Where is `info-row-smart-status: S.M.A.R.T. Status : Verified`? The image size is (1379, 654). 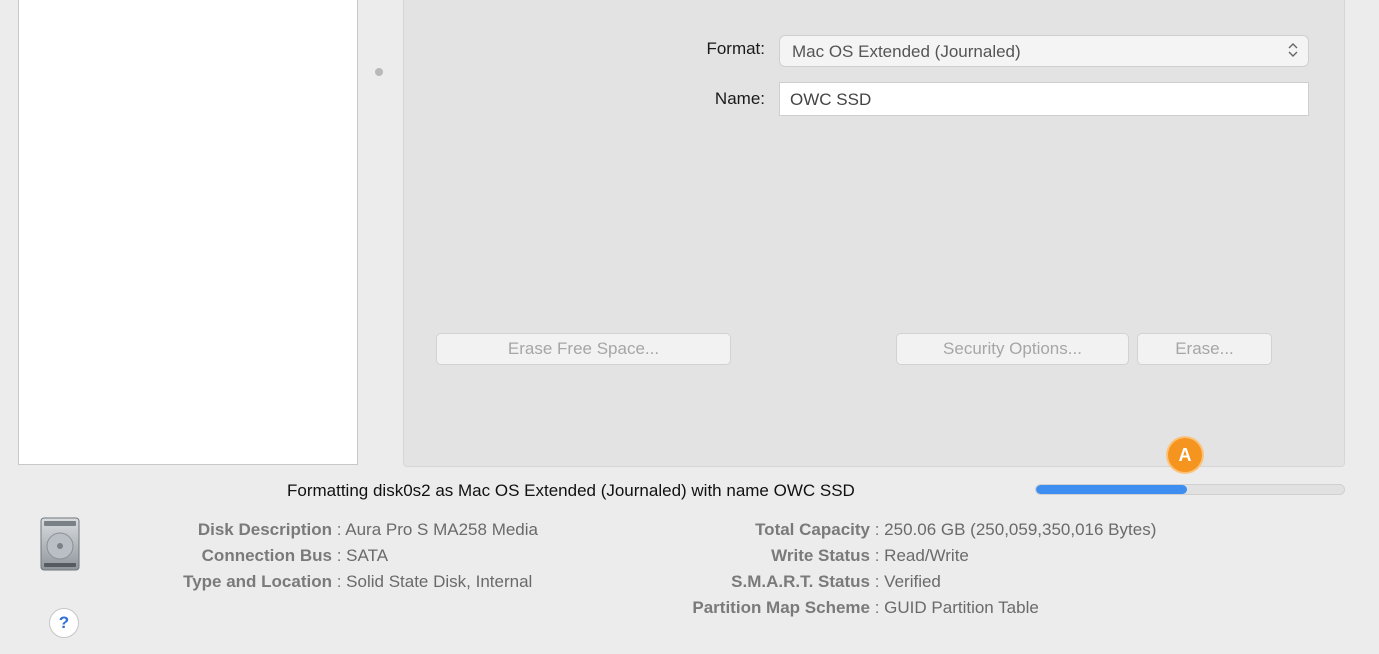
info-row-smart-status: S.M.A.R.T. Status : Verified is located at coordinates (783, 582).